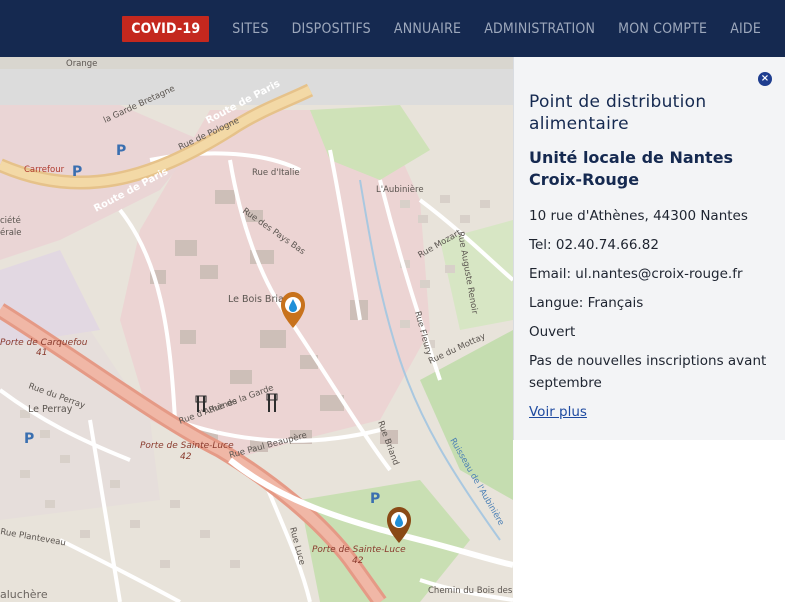 The image size is (785, 602). I want to click on panel-blank-area, so click(649, 521).